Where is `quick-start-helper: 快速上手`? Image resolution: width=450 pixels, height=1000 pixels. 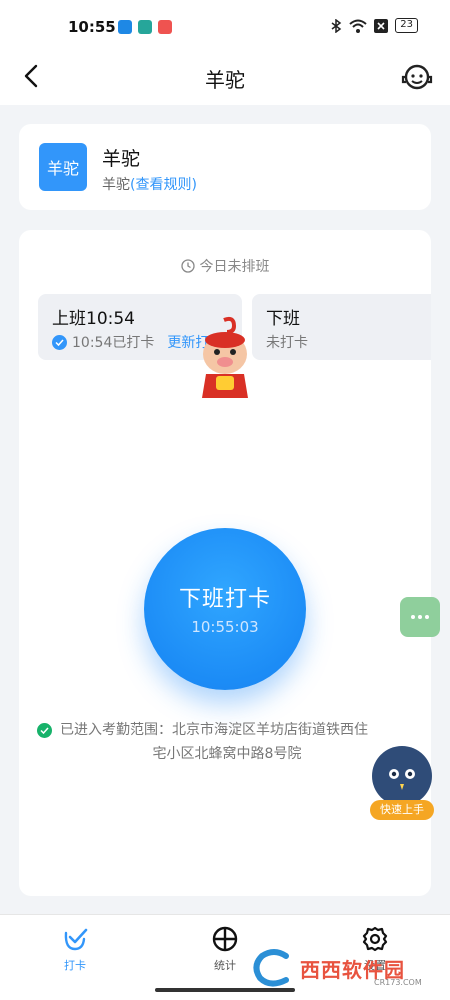
quick-start-helper: 快速上手 is located at coordinates (402, 784).